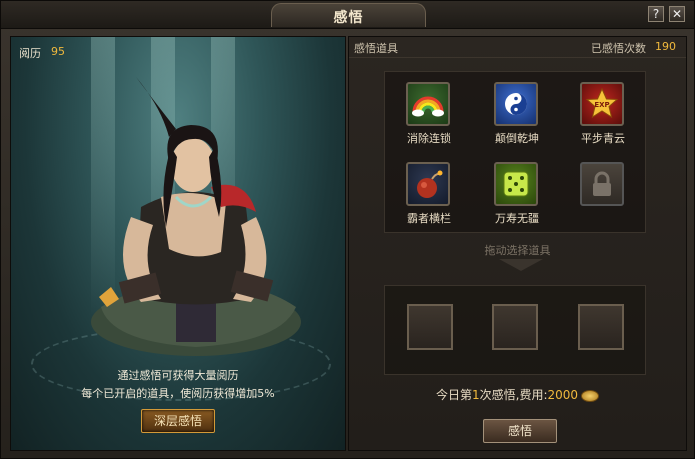 Image resolution: width=695 pixels, height=459 pixels. What do you see at coordinates (516, 104) in the screenshot?
I see `yin-yang-icon` at bounding box center [516, 104].